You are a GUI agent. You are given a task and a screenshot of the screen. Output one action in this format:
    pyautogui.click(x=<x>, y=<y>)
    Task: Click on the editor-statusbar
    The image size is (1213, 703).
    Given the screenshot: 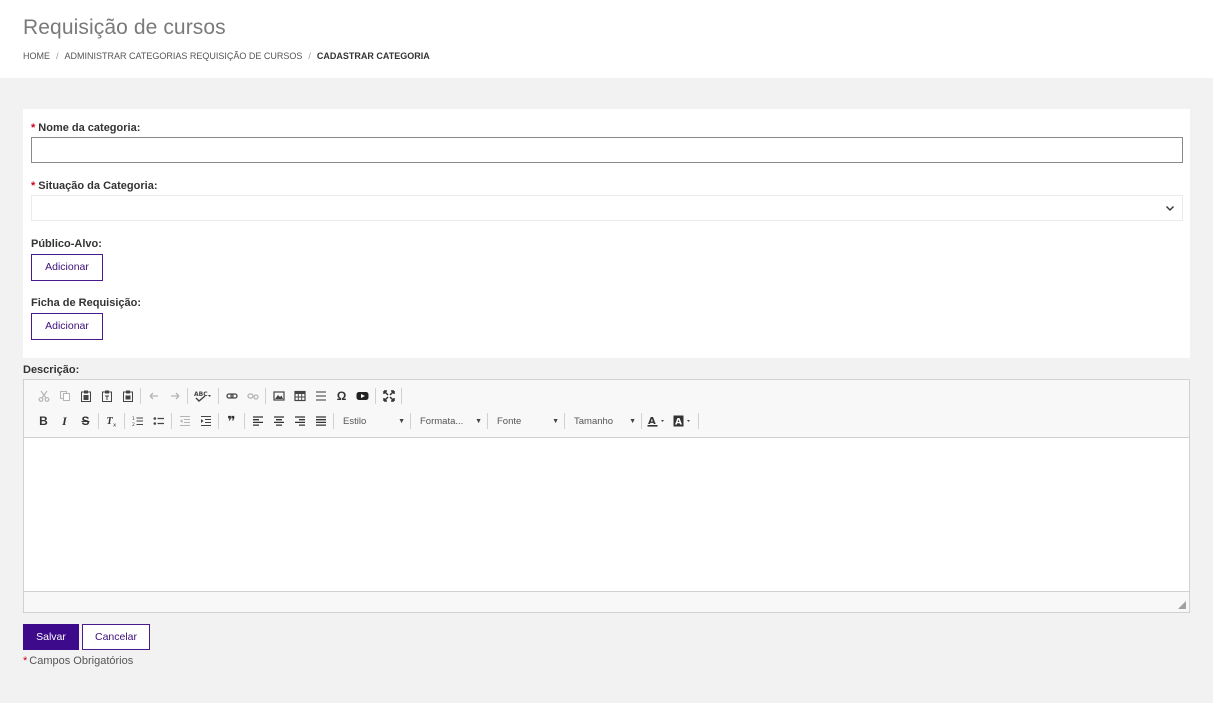 What is the action you would take?
    pyautogui.click(x=606, y=601)
    